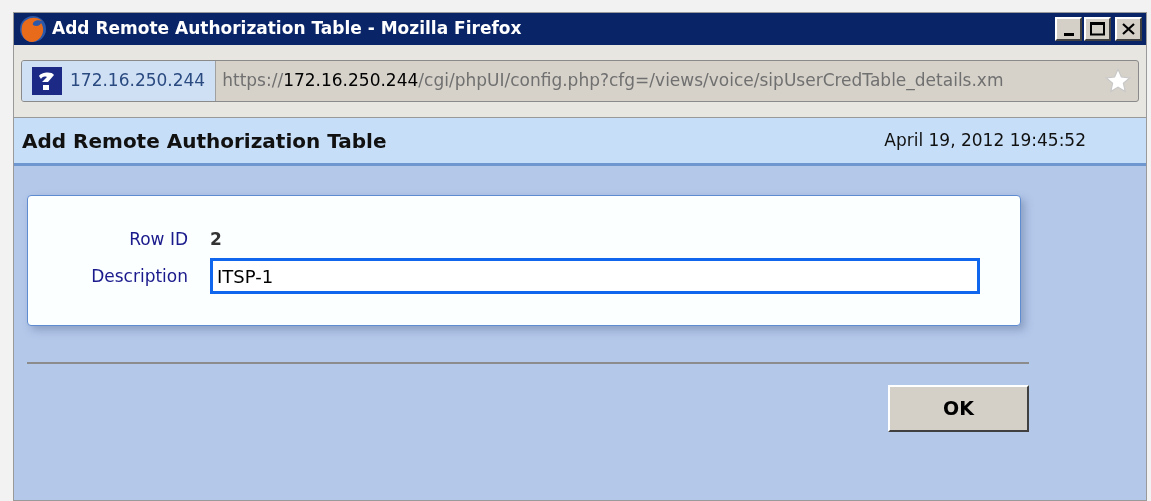  What do you see at coordinates (138, 81) in the screenshot?
I see `site-identity-text: 172.16.250.244` at bounding box center [138, 81].